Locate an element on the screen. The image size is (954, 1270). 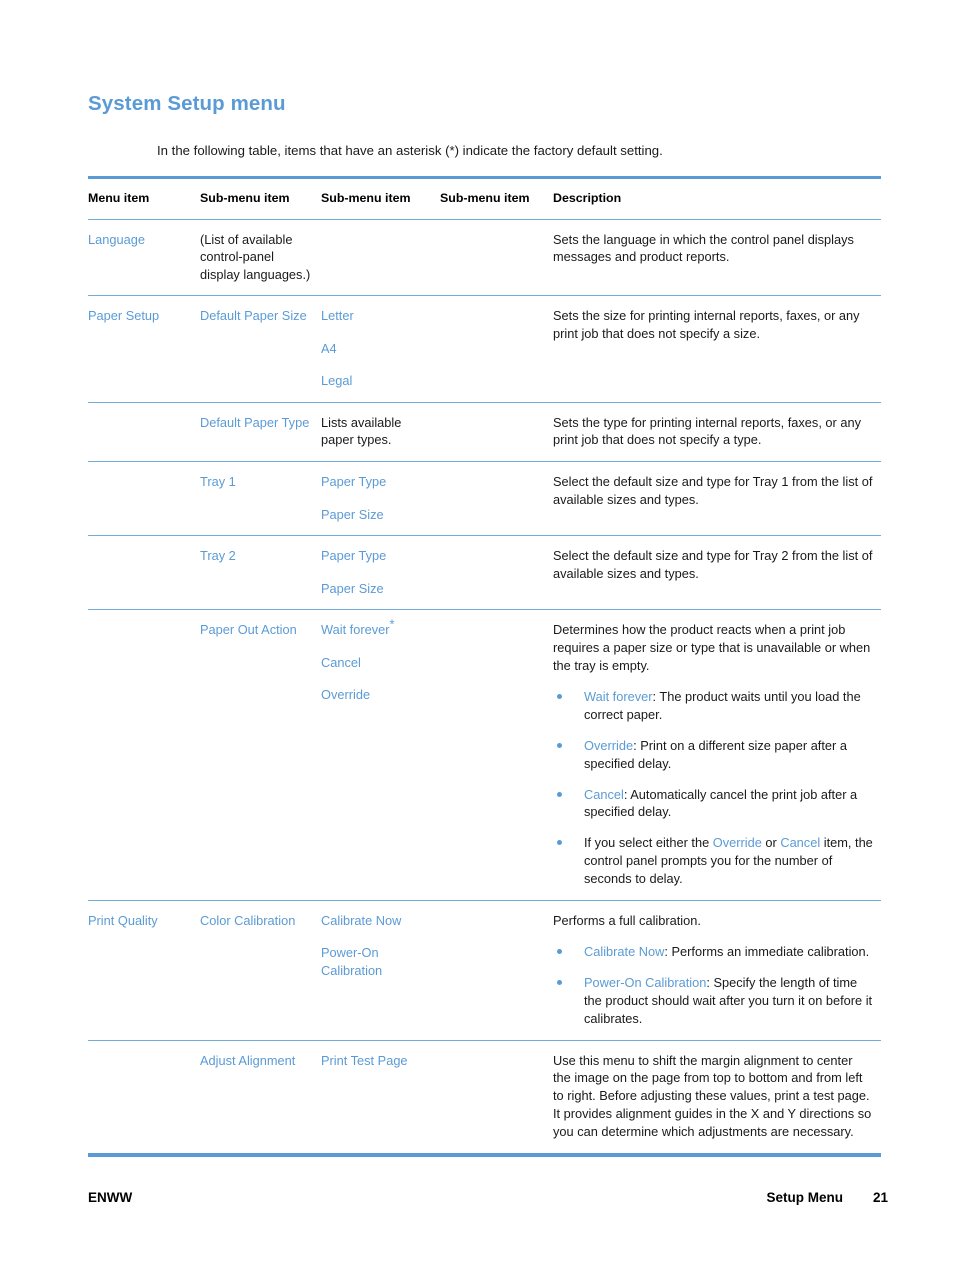
sub-menu-default-paper-size: Default Paper Size is located at coordinates (260, 316).